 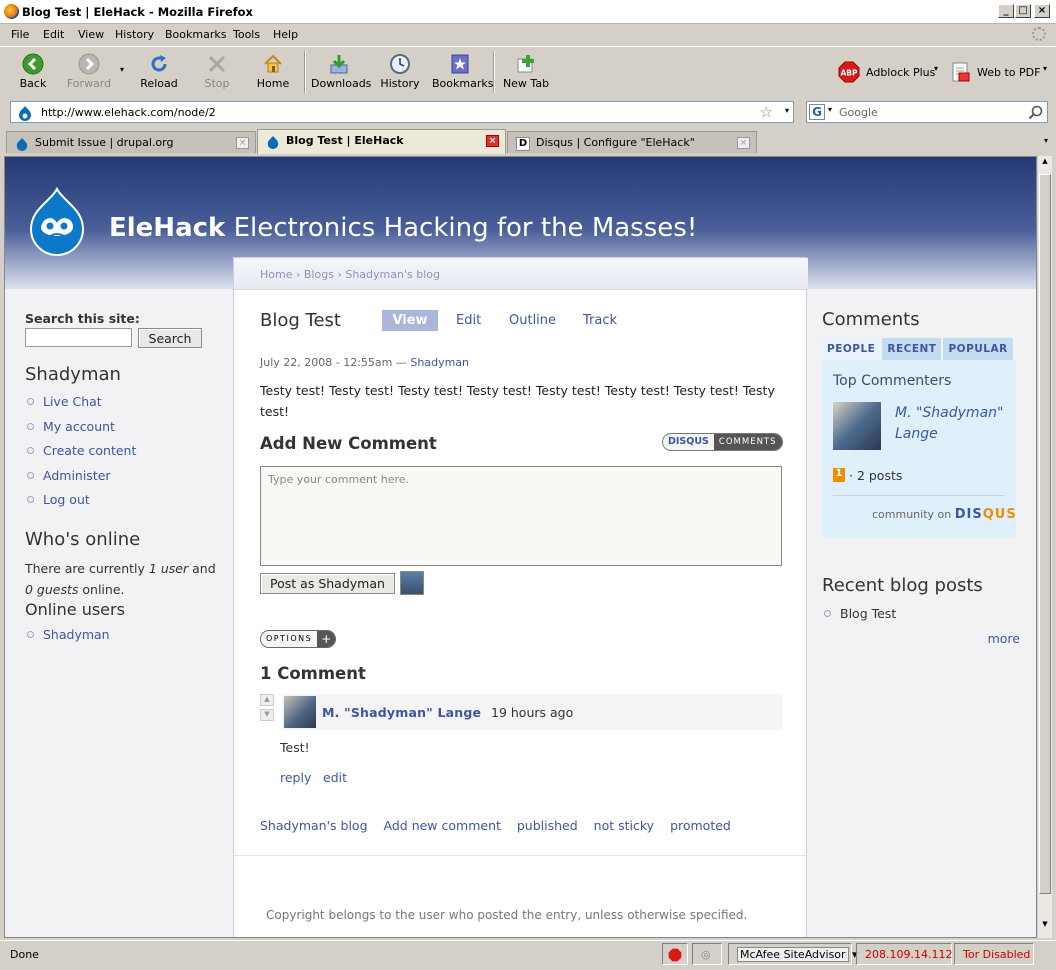 What do you see at coordinates (927, 112) in the screenshot?
I see `search-bar: G ▾ Google` at bounding box center [927, 112].